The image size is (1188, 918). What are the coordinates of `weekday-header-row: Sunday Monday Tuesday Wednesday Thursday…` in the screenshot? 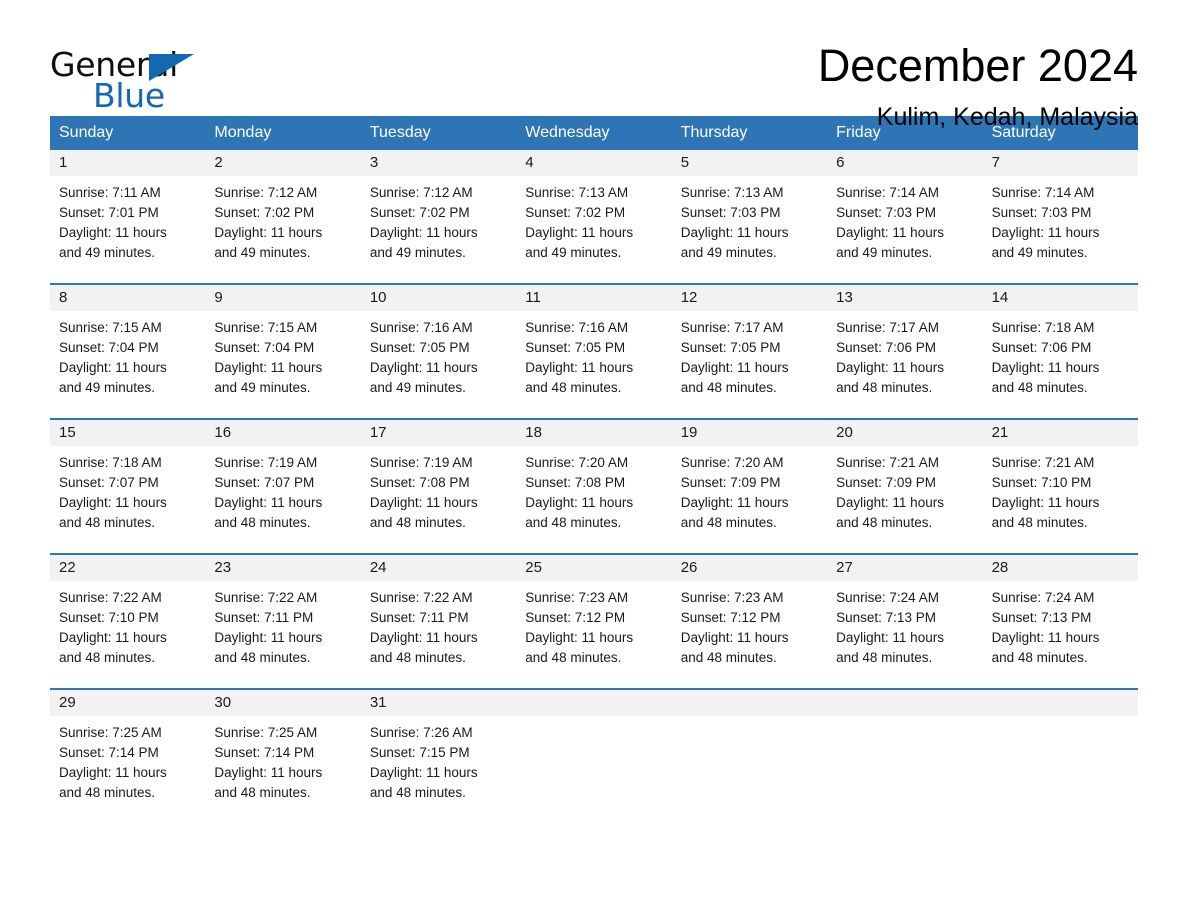 It's located at (594, 133).